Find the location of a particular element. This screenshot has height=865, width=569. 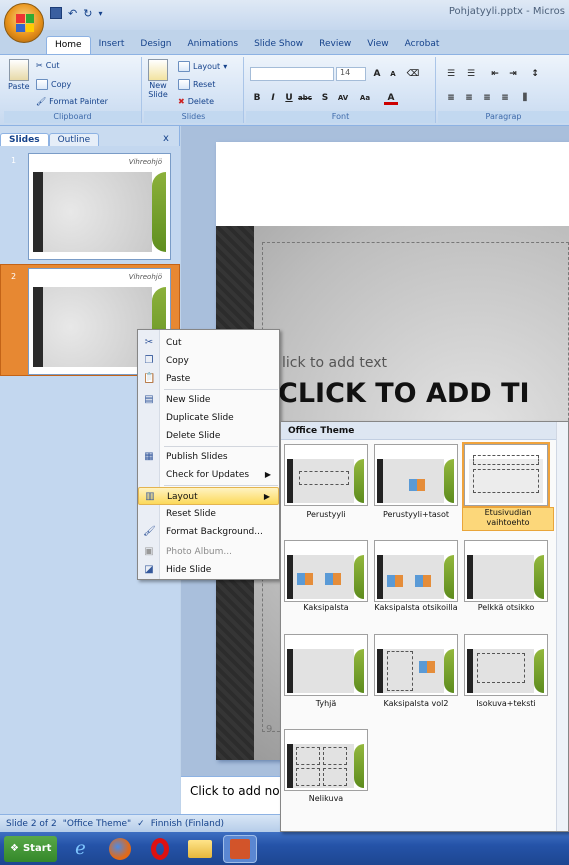

clear-format-icon: ⌫ is located at coordinates (413, 74).